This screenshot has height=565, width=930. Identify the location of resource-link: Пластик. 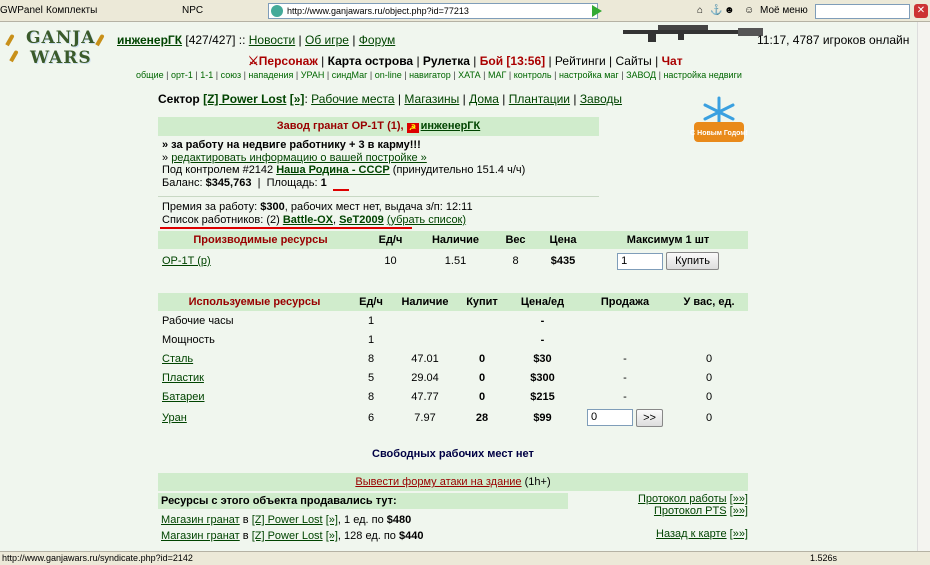
(183, 378).